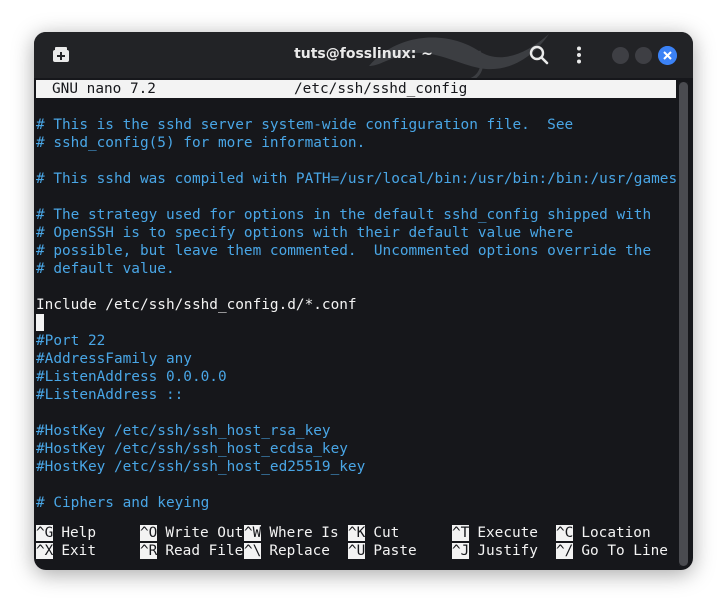 The width and height of the screenshot is (728, 608). What do you see at coordinates (620, 55) in the screenshot?
I see `minimize-icon` at bounding box center [620, 55].